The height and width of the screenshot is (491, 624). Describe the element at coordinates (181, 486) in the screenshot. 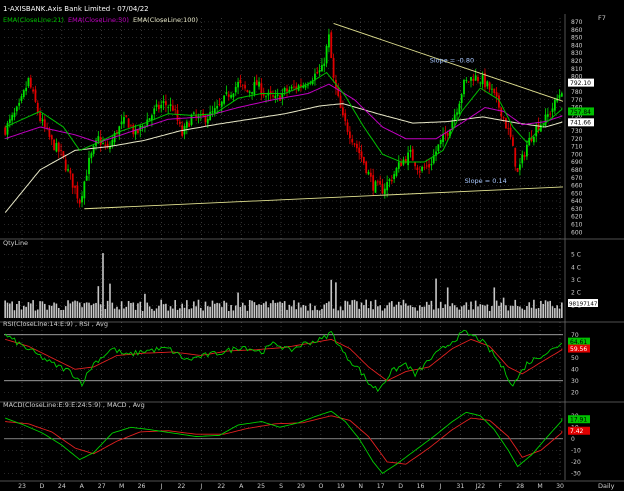

I see `x-tick-label: 22` at that location.